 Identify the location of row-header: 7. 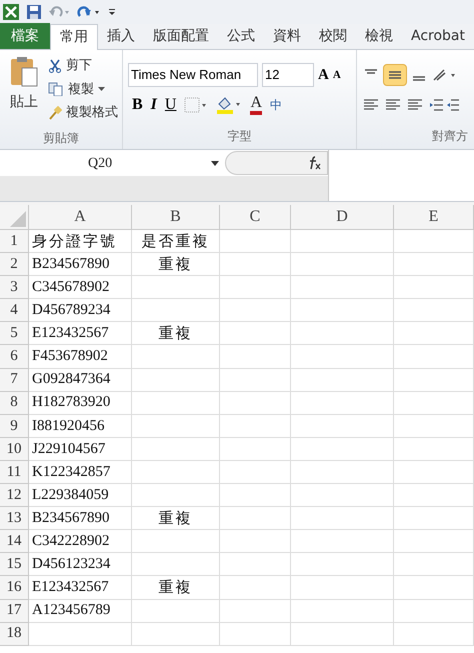
(14, 380).